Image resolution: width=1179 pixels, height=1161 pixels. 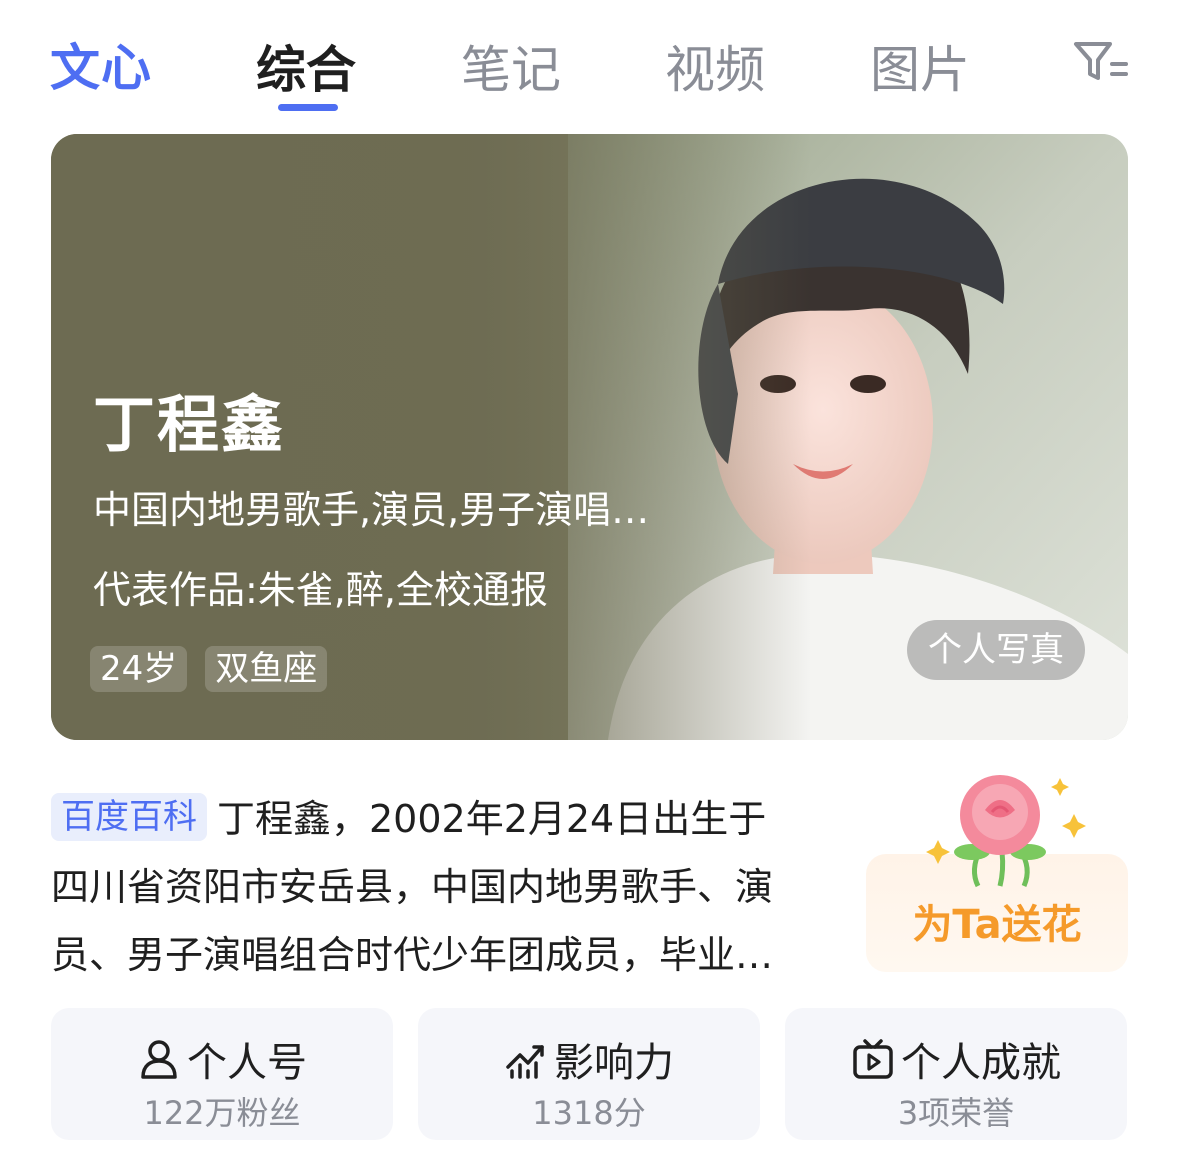 I want to click on achievements-card: 个人成就 3项荣誉, so click(x=956, y=1074).